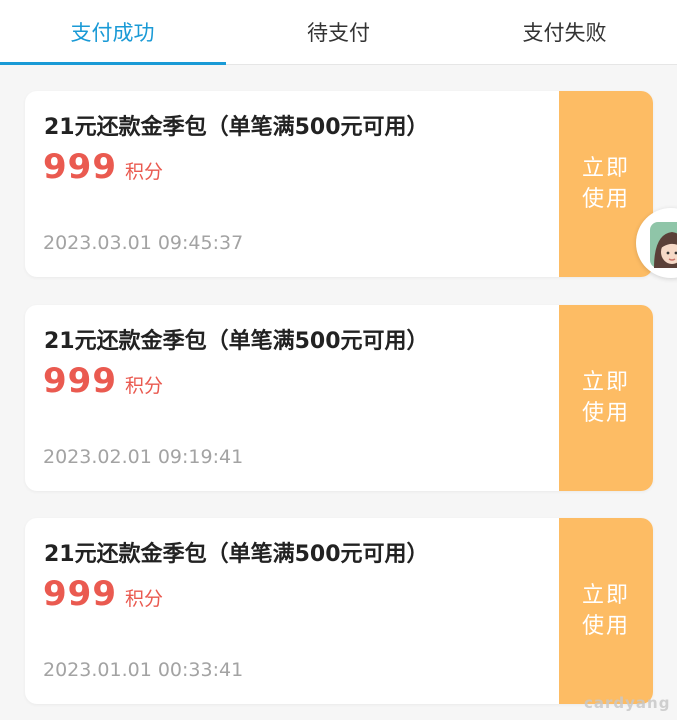 The height and width of the screenshot is (720, 677). What do you see at coordinates (143, 457) in the screenshot?
I see `order-time: 2023.02.01 09:19:41` at bounding box center [143, 457].